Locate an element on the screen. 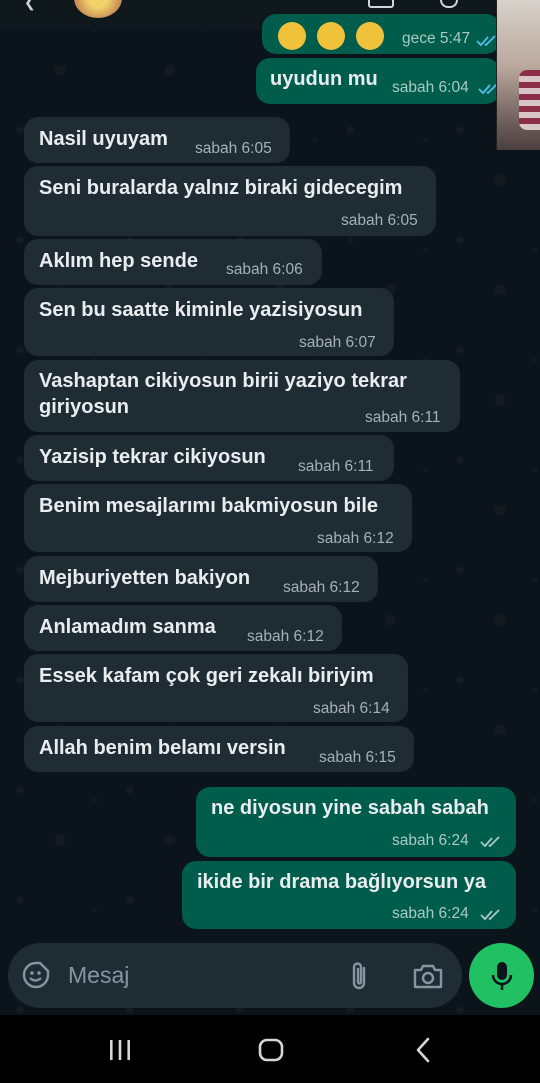  message-text: Mejburiyetten bakiyon is located at coordinates (145, 578).